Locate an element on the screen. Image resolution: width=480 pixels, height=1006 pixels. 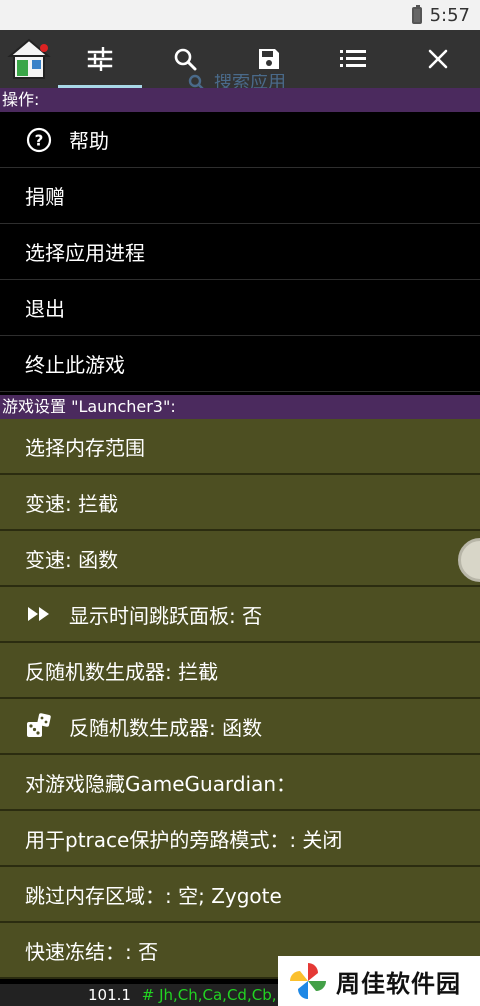
status-time: 5:57 is located at coordinates (449, 15).